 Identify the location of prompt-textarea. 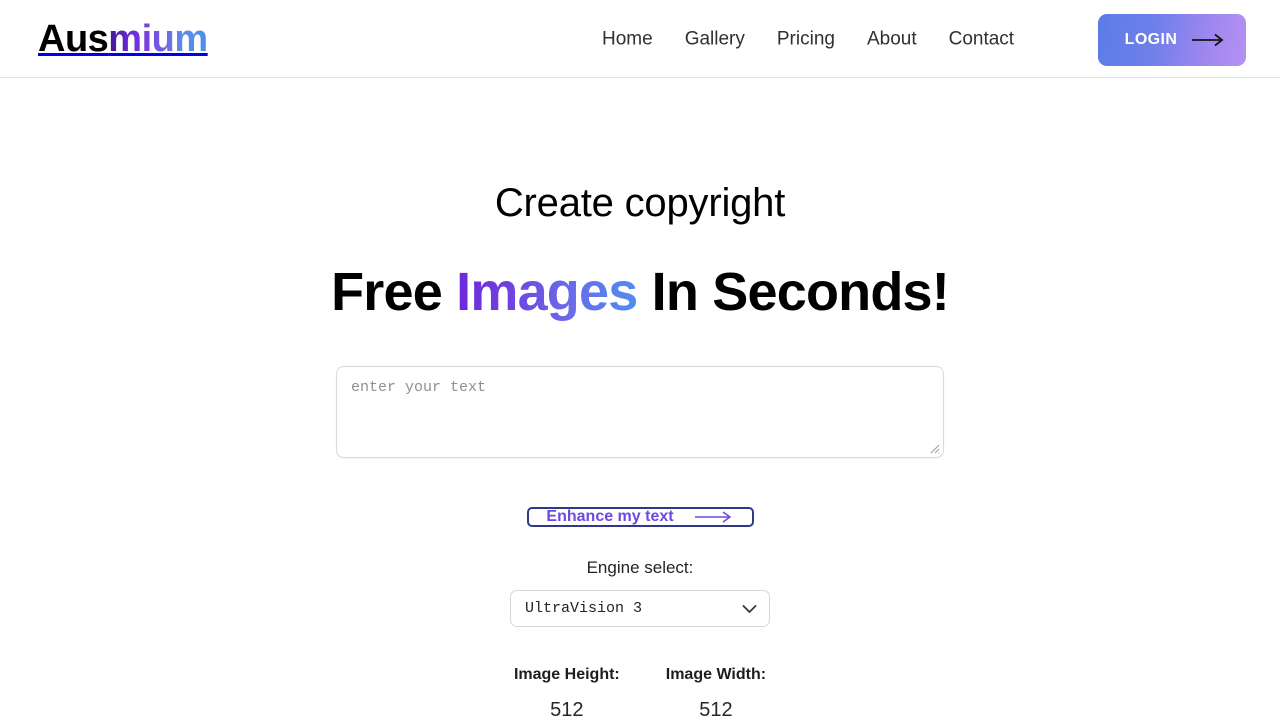
(640, 412).